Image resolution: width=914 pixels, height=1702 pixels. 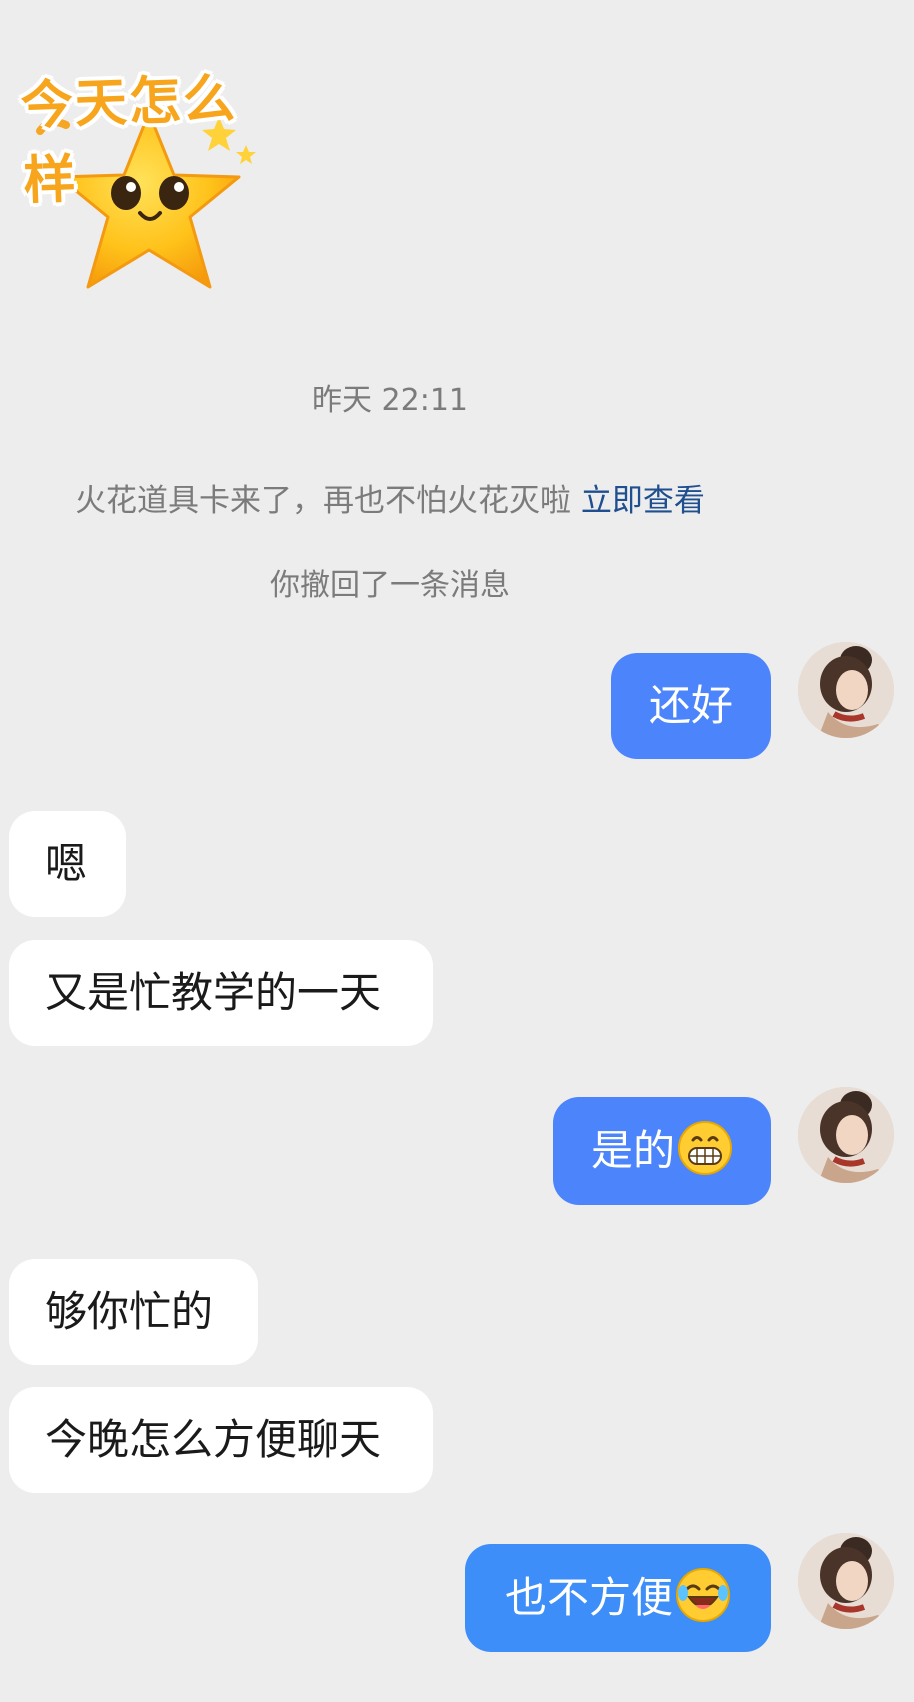 What do you see at coordinates (328, 501) in the screenshot?
I see `system-notice-text: 火花道具卡来了，再也不怕火花灭啦` at bounding box center [328, 501].